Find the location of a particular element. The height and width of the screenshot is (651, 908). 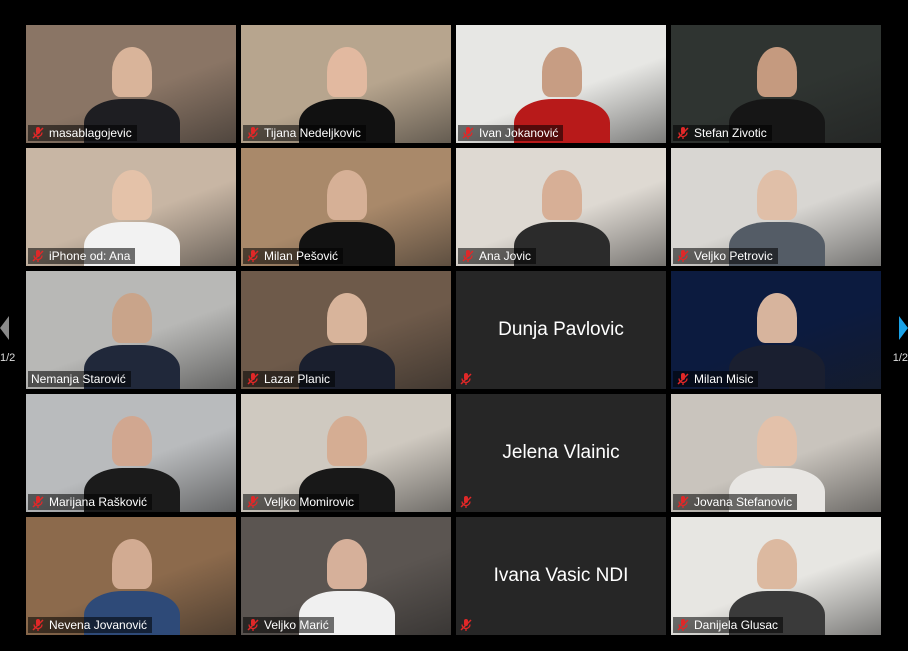

participant-name: Stefan Zivotic is located at coordinates (730, 133).